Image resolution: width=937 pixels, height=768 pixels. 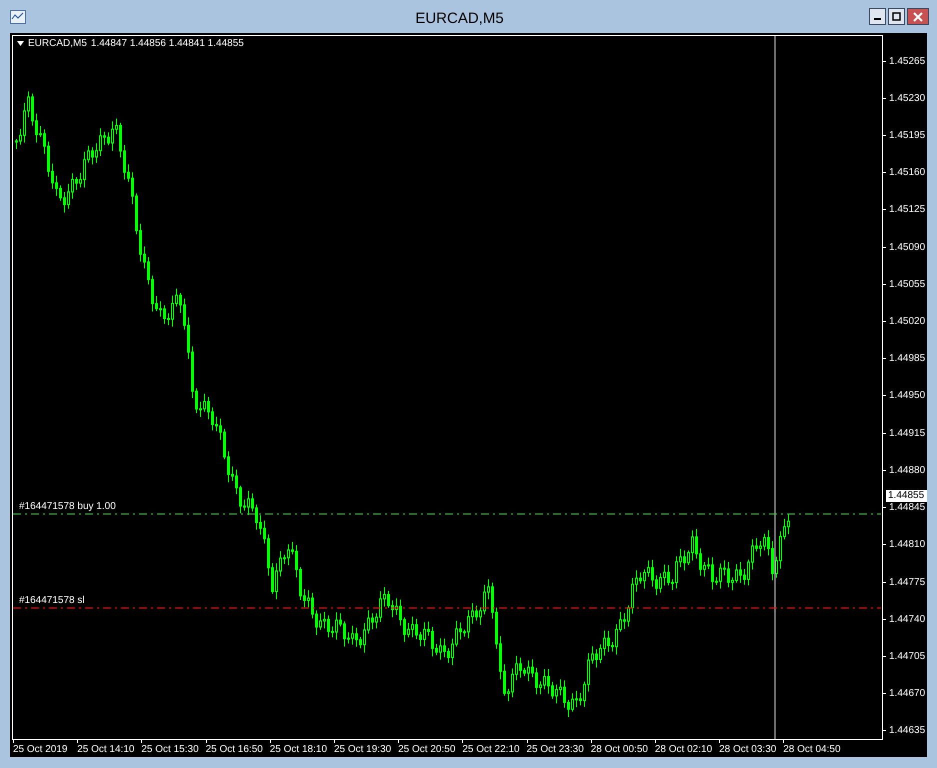 I want to click on time-label: 25 Oct 15:30, so click(x=170, y=749).